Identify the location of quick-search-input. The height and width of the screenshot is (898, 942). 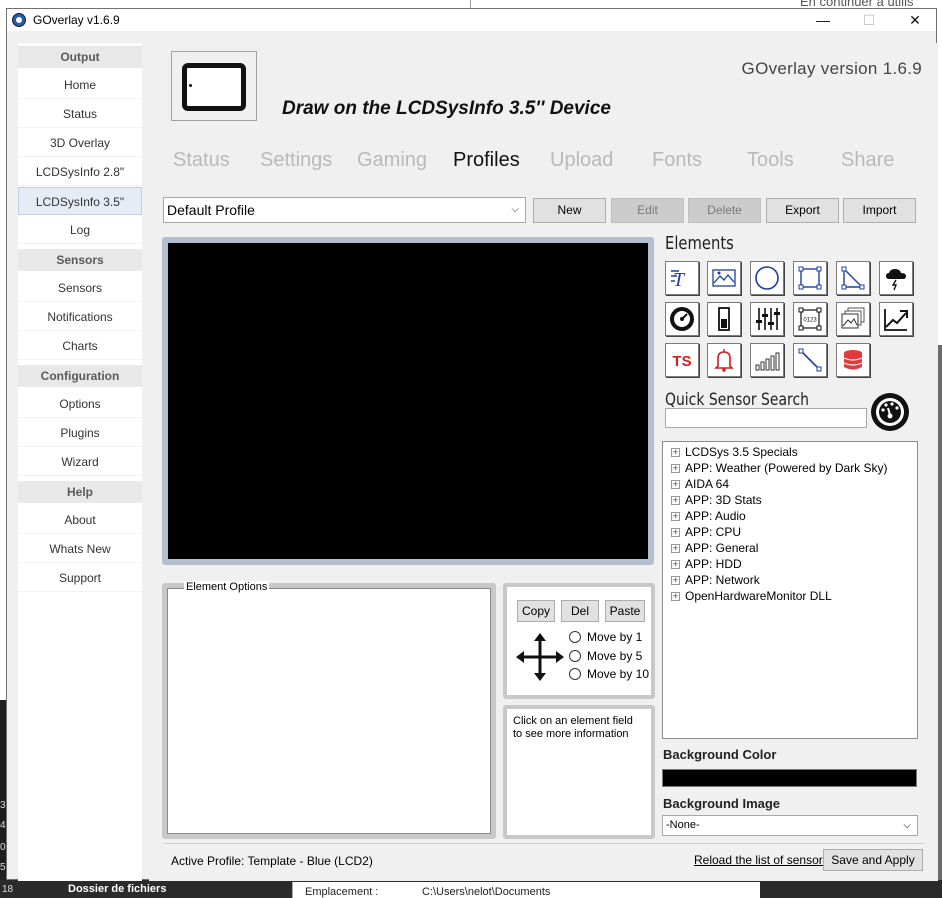
(766, 418).